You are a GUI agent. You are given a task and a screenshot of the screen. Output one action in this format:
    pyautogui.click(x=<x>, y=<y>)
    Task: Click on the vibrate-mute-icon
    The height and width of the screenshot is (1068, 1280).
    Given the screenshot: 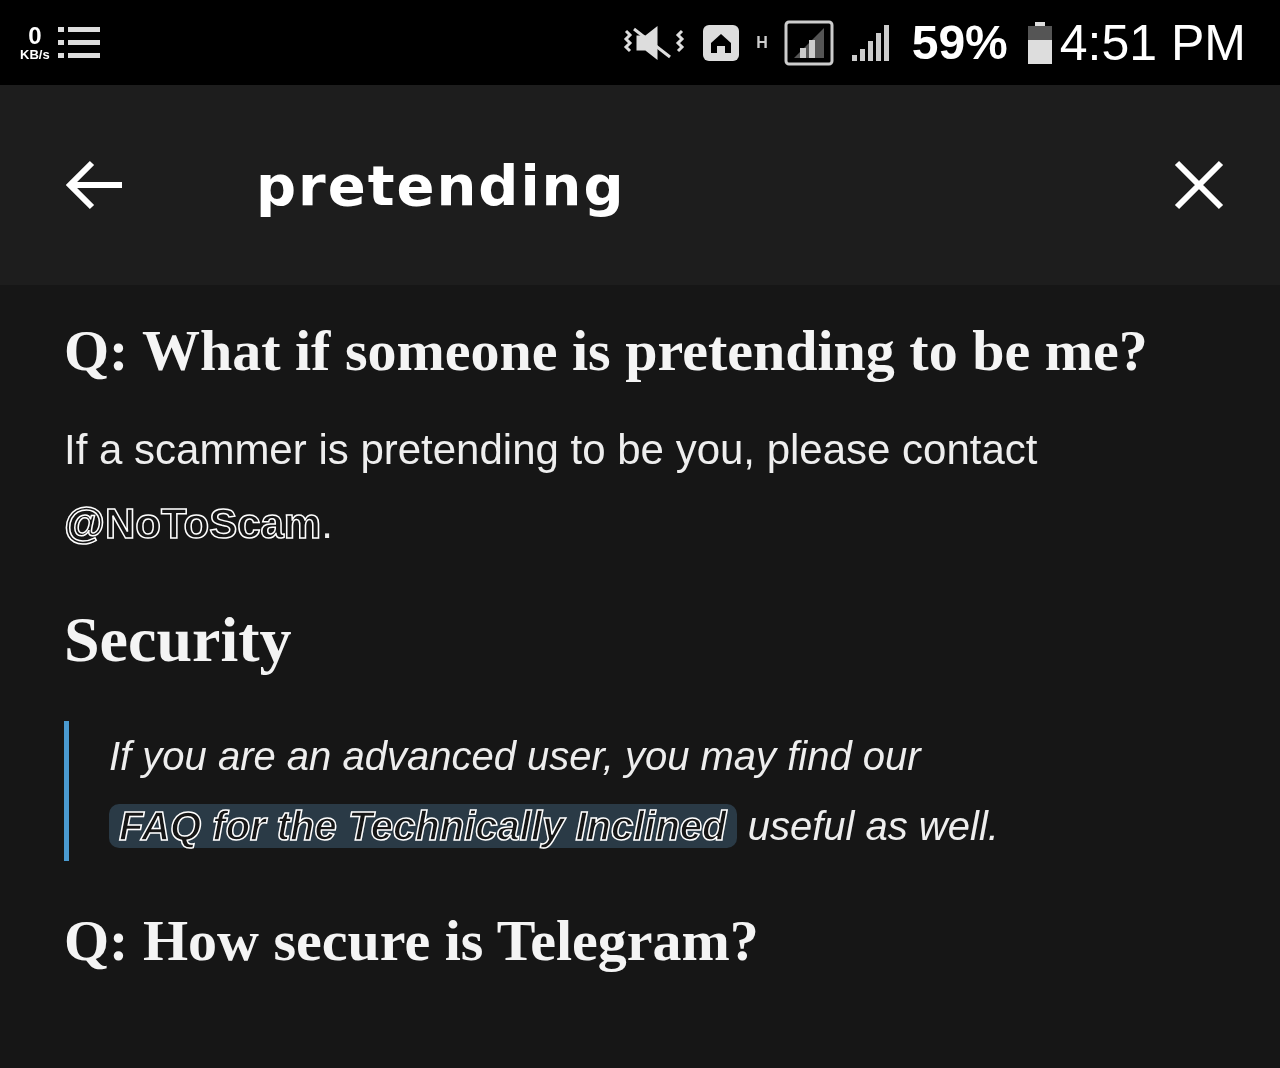 What is the action you would take?
    pyautogui.click(x=654, y=42)
    